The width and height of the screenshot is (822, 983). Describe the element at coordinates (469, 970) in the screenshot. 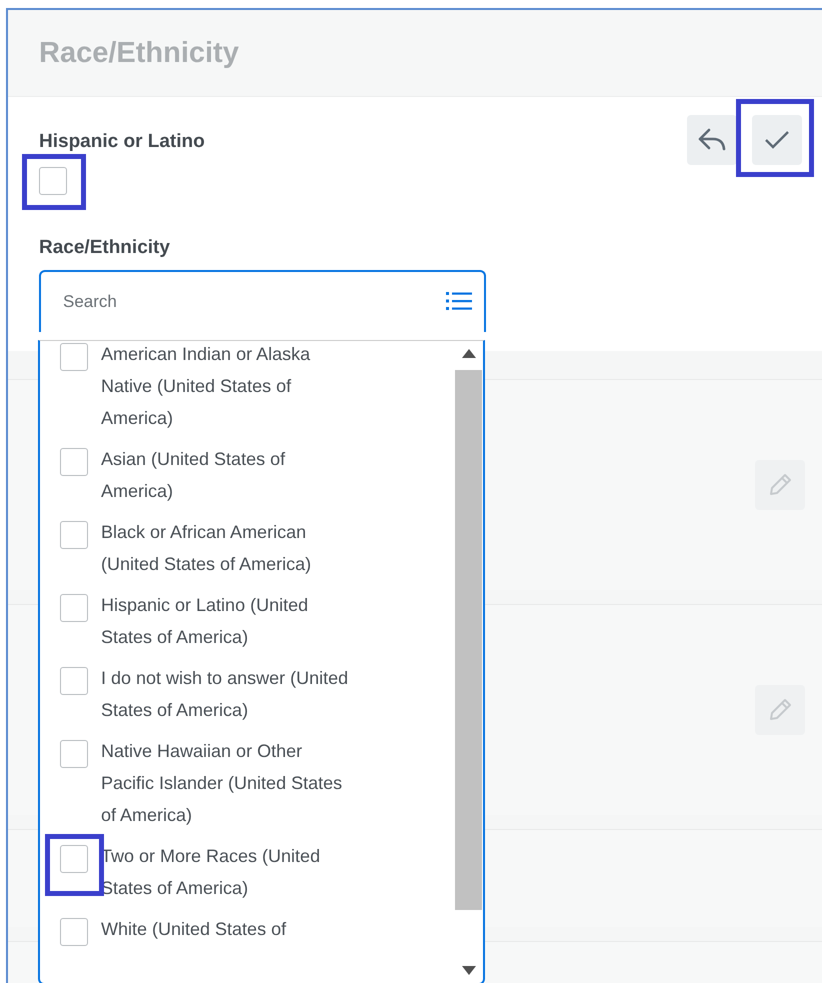

I see `scroll-down-icon` at that location.